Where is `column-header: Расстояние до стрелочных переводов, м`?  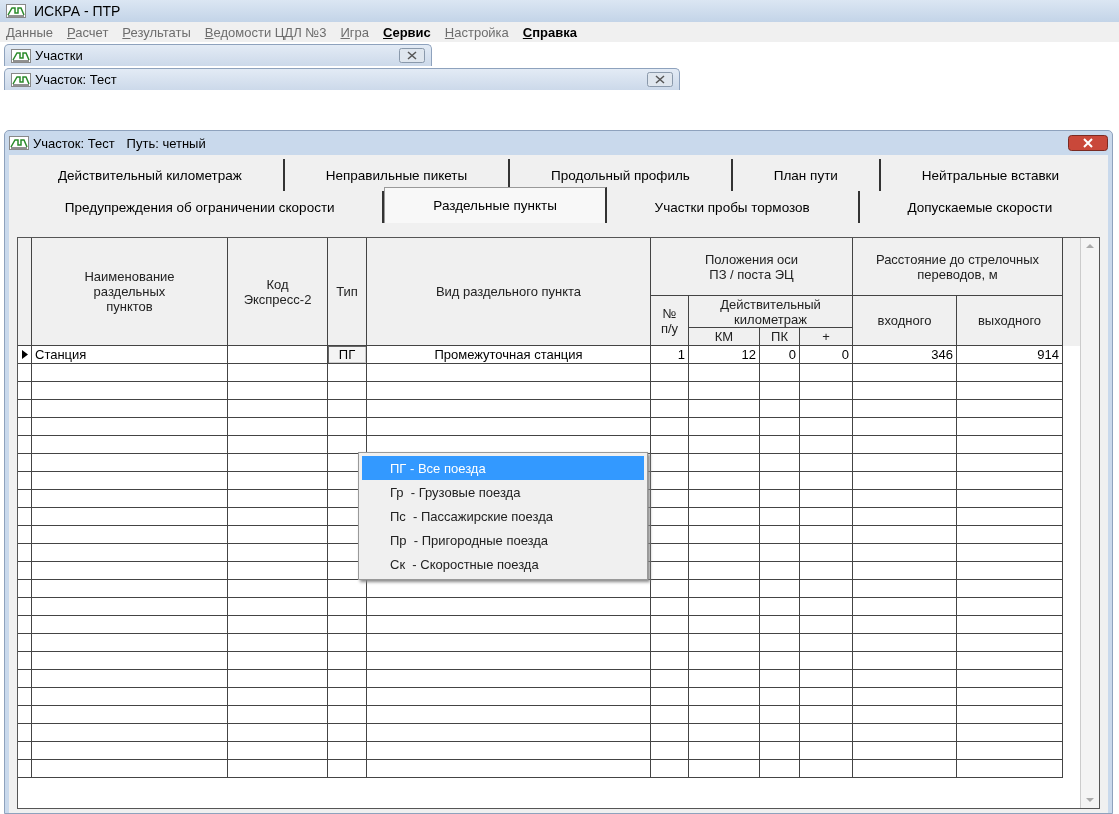 column-header: Расстояние до стрелочных переводов, м is located at coordinates (958, 267).